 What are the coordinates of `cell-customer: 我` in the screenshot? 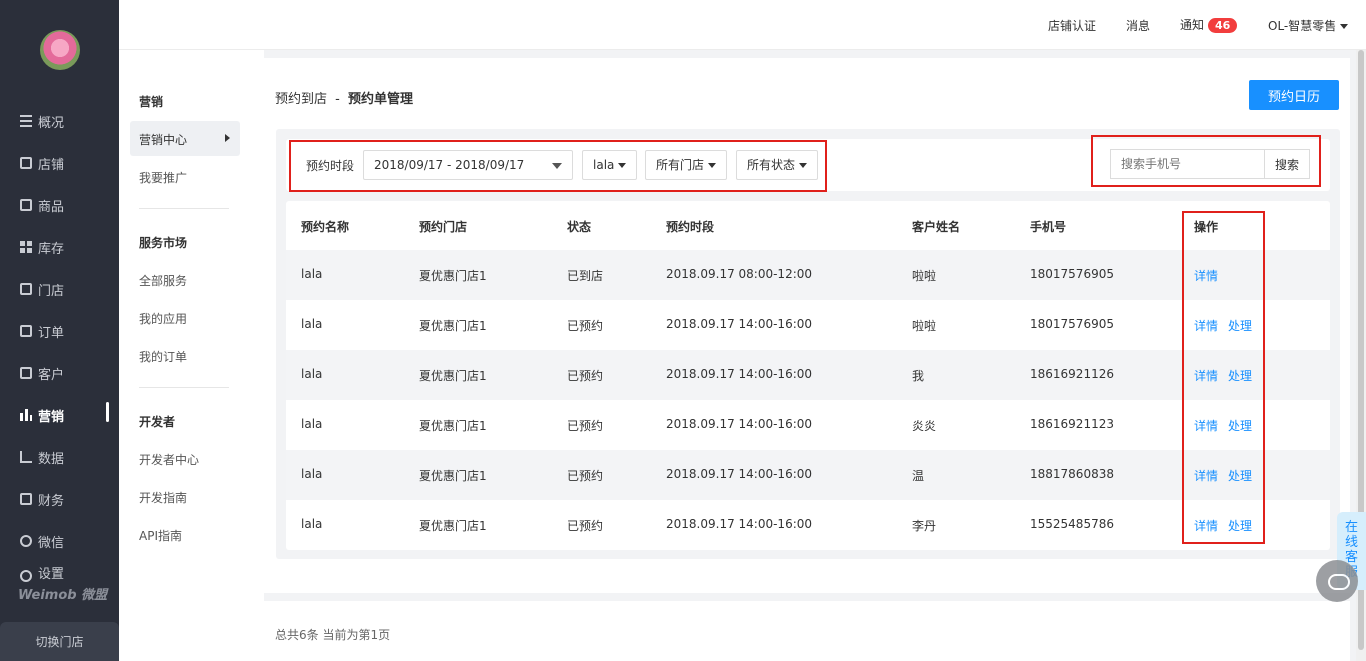 It's located at (918, 376).